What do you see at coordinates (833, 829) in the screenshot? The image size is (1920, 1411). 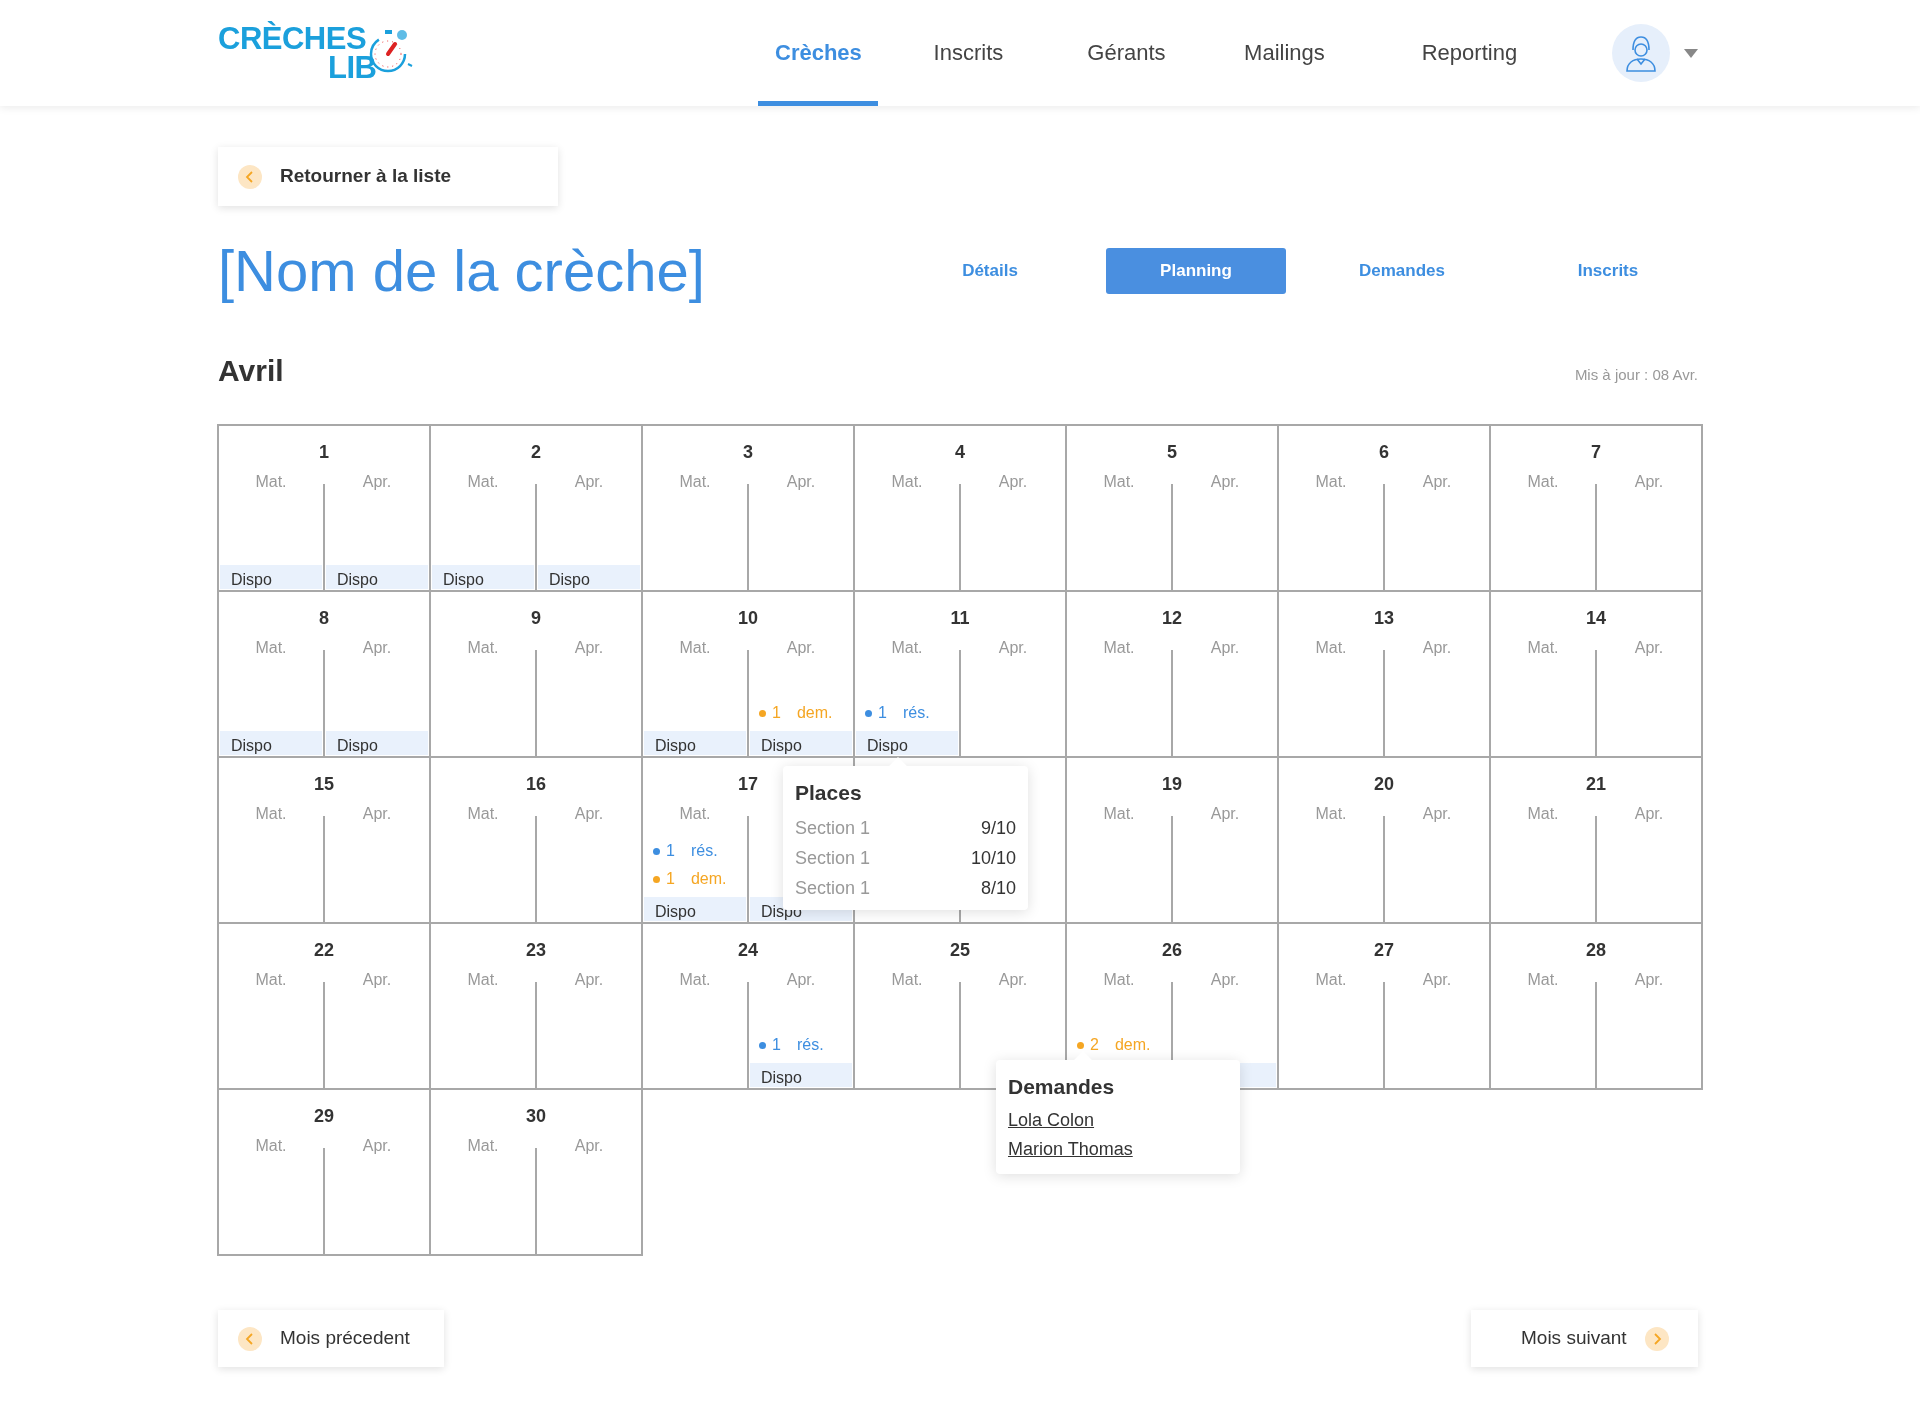 I see `section-name: Section 1` at bounding box center [833, 829].